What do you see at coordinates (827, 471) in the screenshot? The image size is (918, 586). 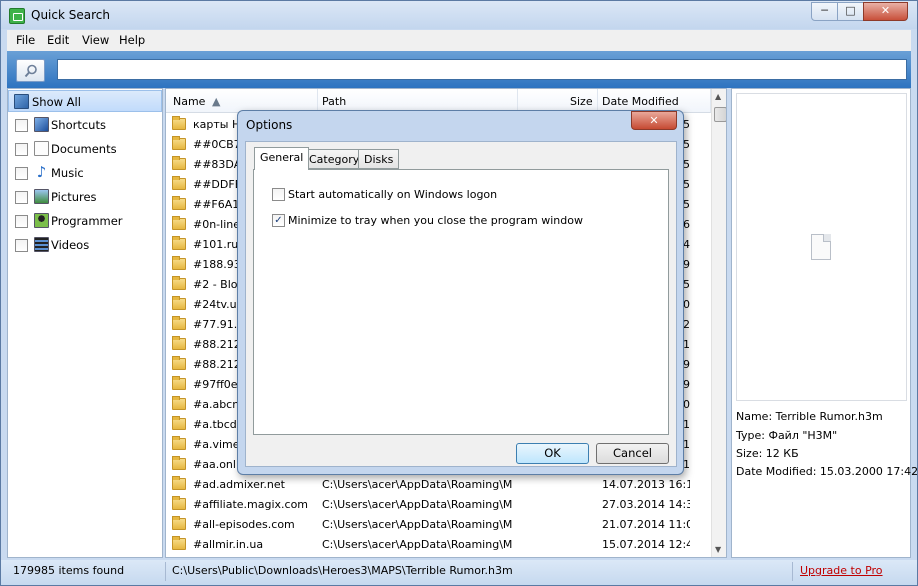 I see `preview-date: Date Modified: 15.03.2000 17:42` at bounding box center [827, 471].